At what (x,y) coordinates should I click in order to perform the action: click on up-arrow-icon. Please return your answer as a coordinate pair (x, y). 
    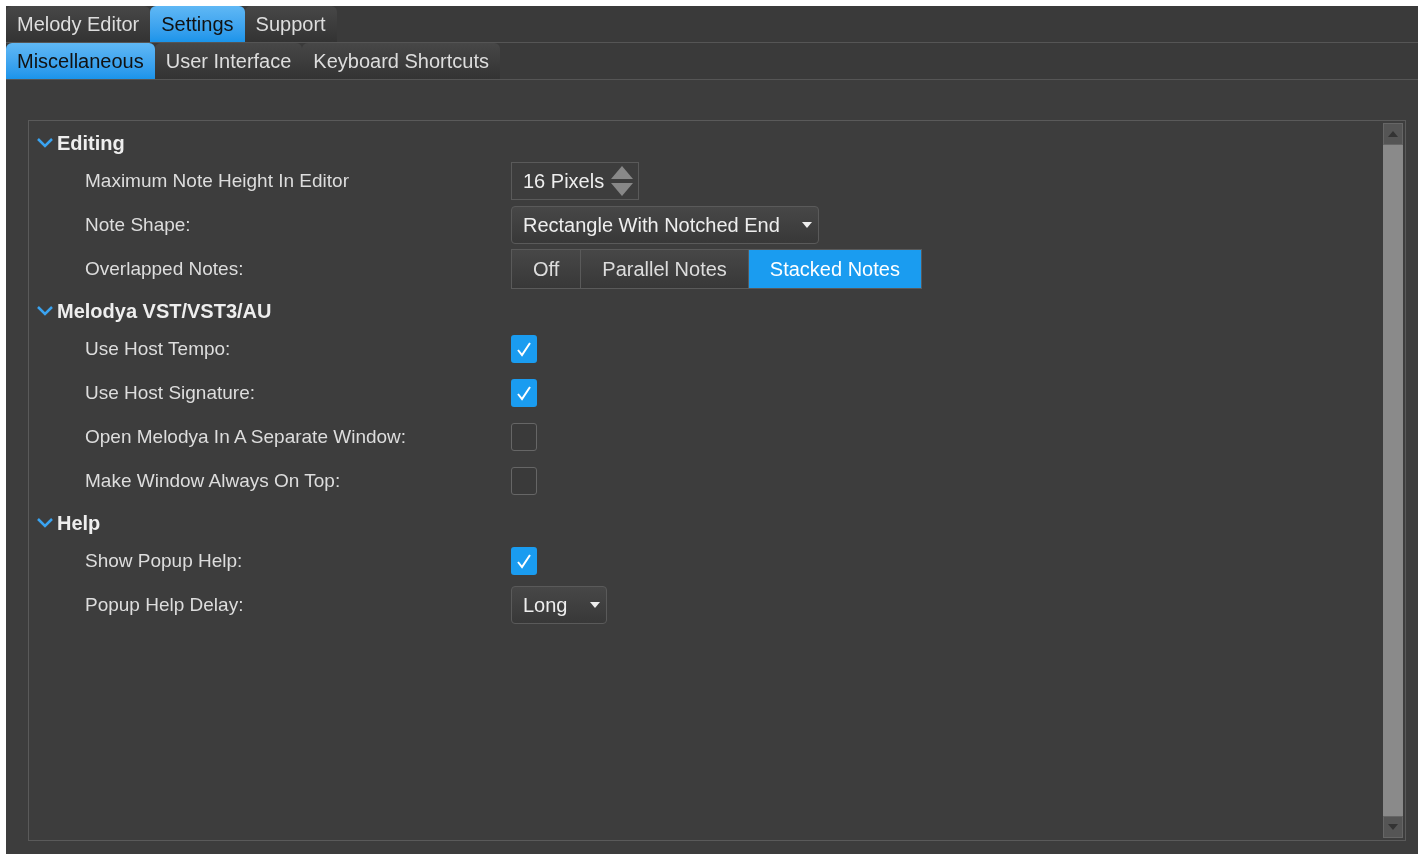
    Looking at the image, I should click on (1393, 134).